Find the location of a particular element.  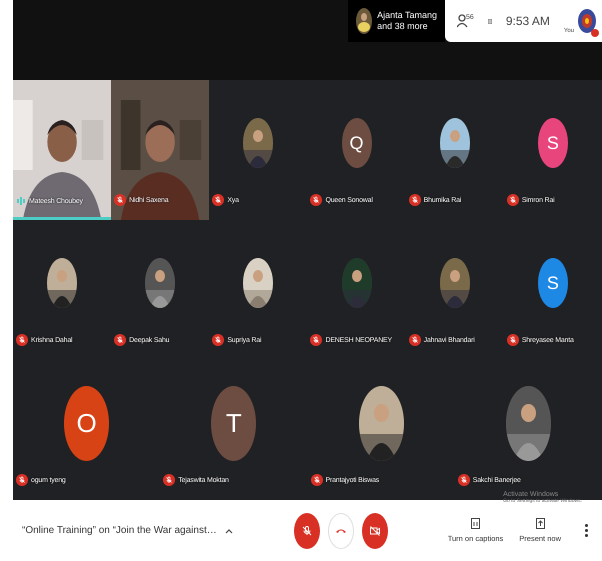

more-icon is located at coordinates (586, 530).